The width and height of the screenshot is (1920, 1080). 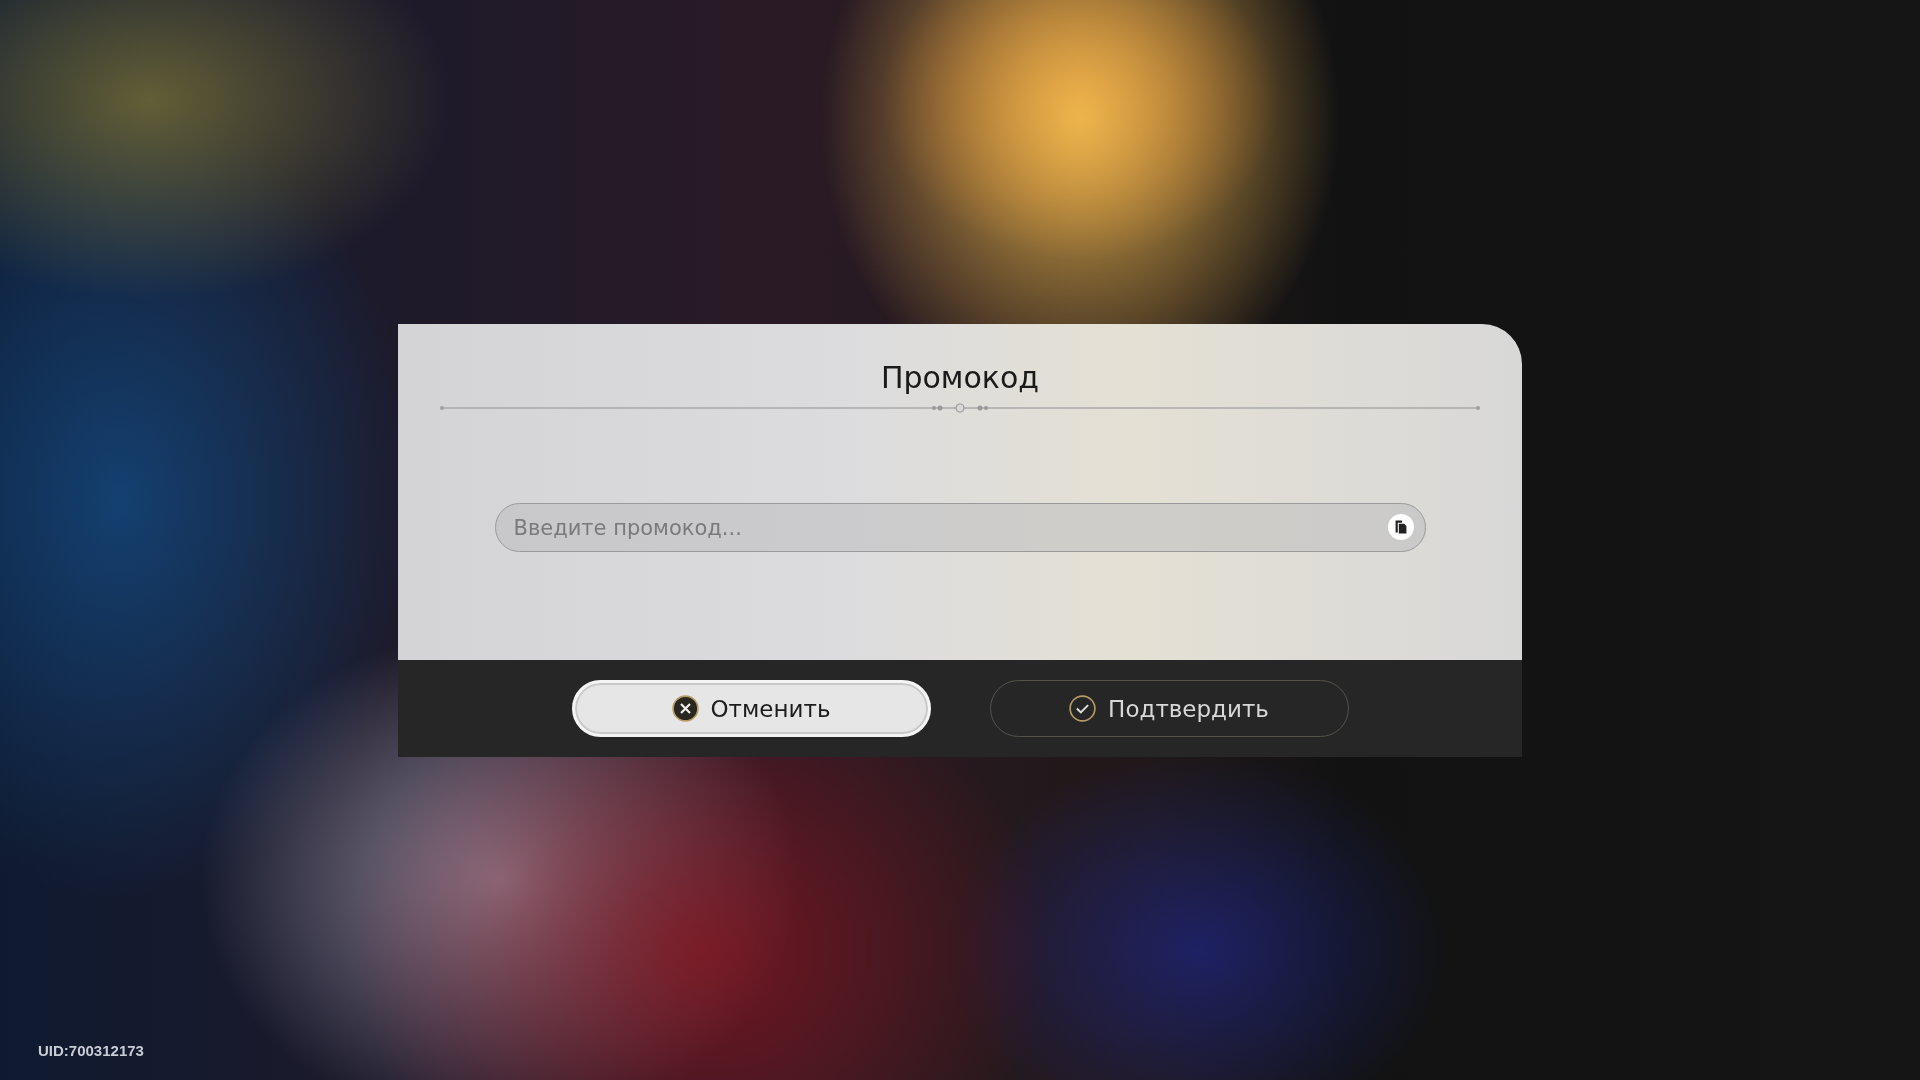 I want to click on uid-label: UID:700312173, so click(x=91, y=1050).